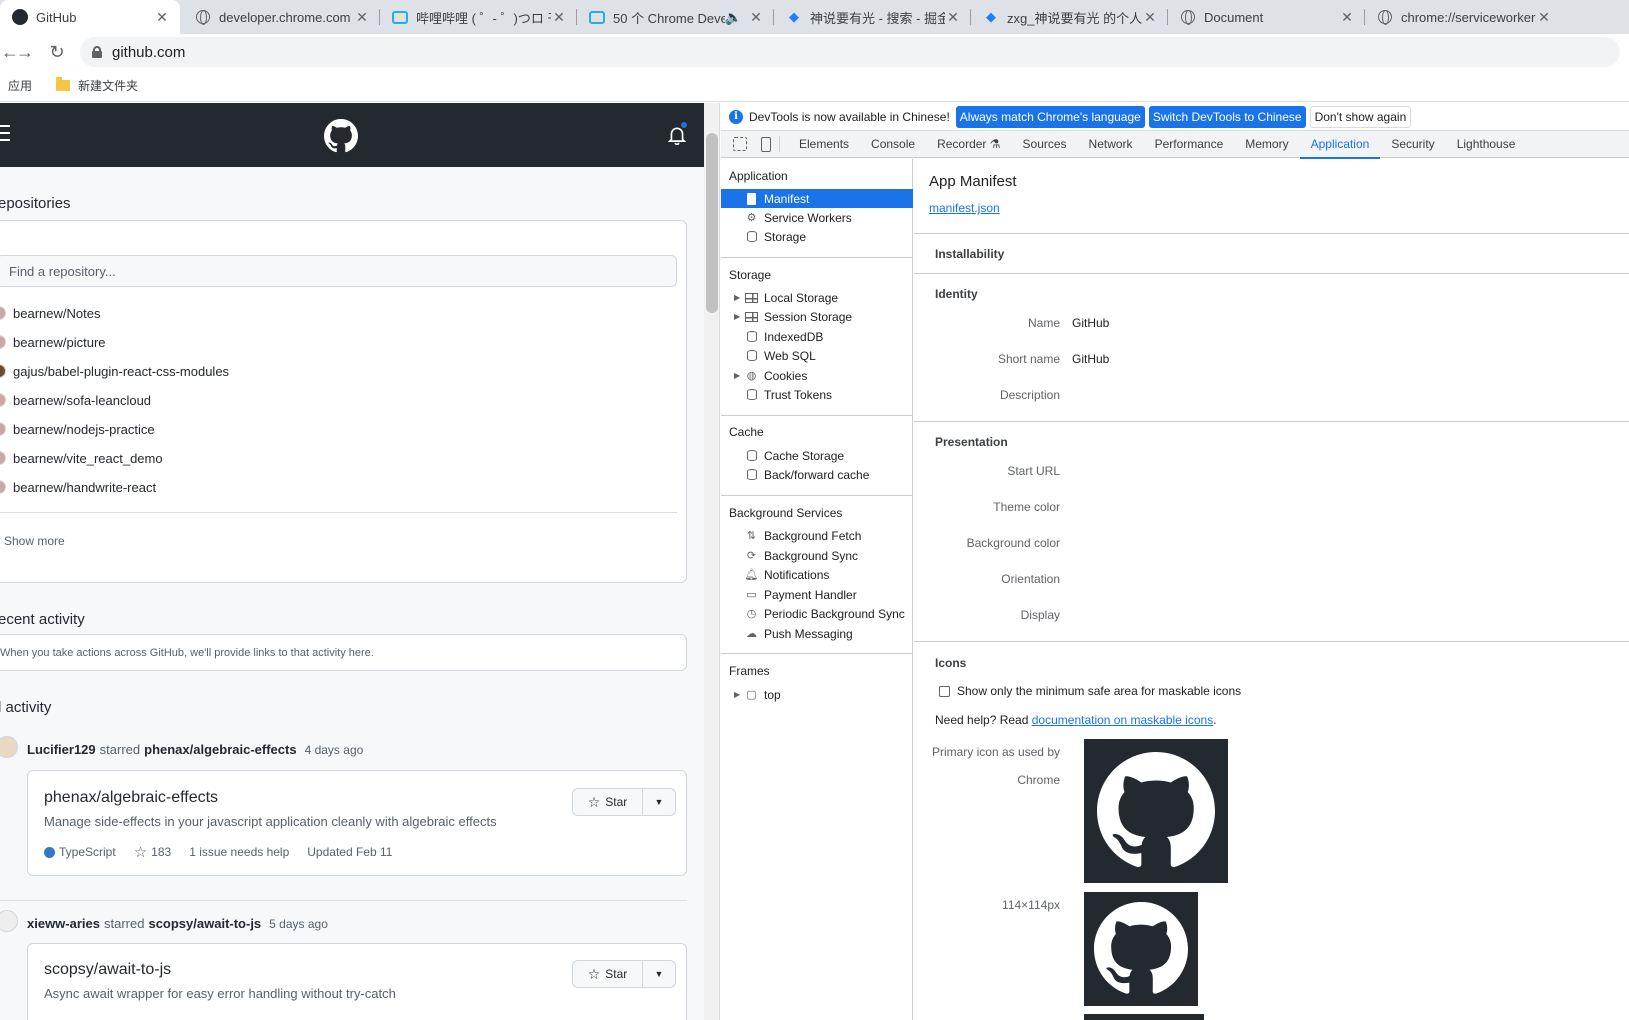 Image resolution: width=1629 pixels, height=1020 pixels. Describe the element at coordinates (57, 52) in the screenshot. I see `reload-icon: ↻` at that location.